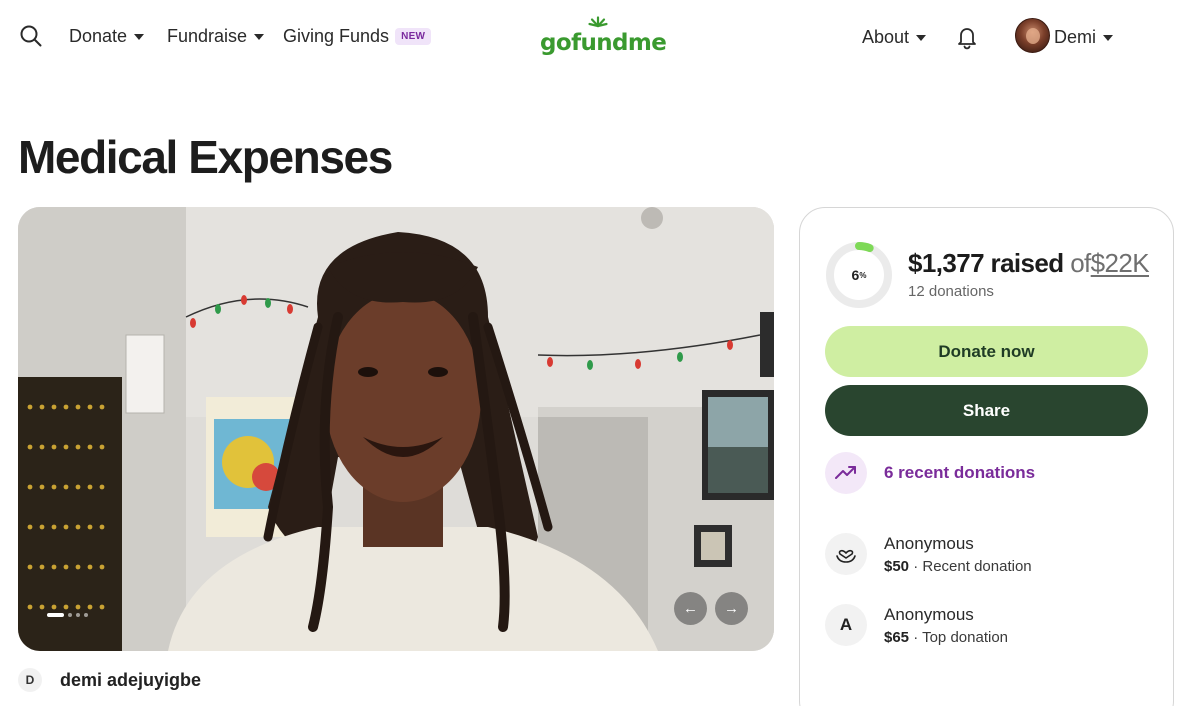 This screenshot has width=1200, height=706. Describe the element at coordinates (1080, 263) in the screenshot. I see `raised-of: of` at that location.